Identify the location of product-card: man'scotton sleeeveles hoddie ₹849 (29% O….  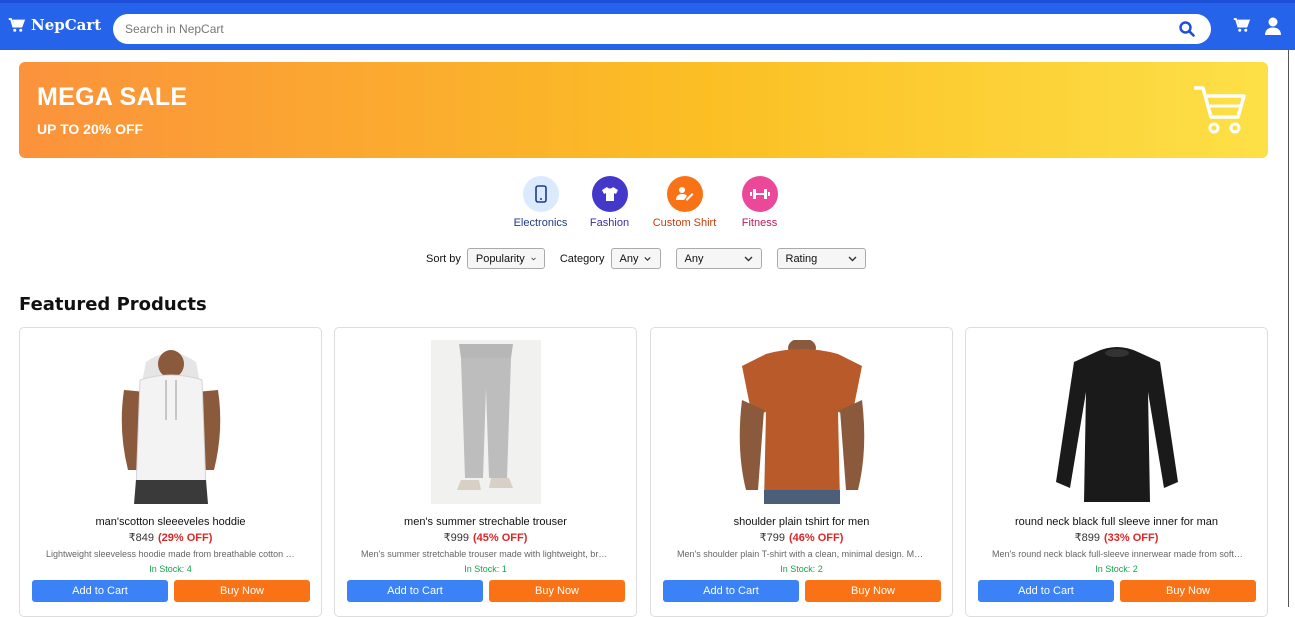
(170, 472).